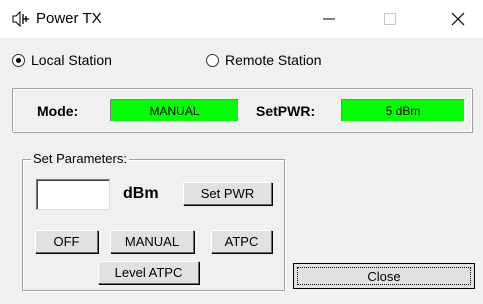 This screenshot has width=483, height=304. I want to click on level-atpc-button: Level ATPC, so click(148, 272).